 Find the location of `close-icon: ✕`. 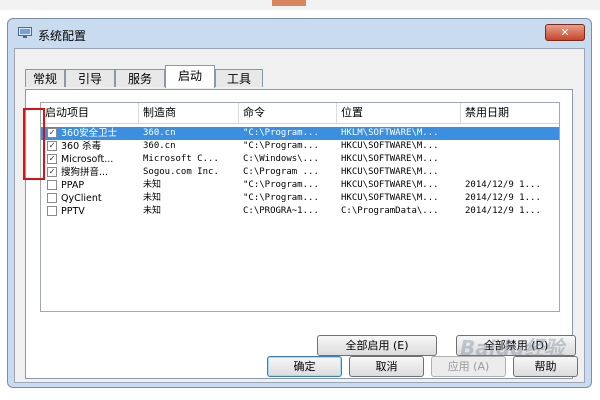

close-icon: ✕ is located at coordinates (565, 32).